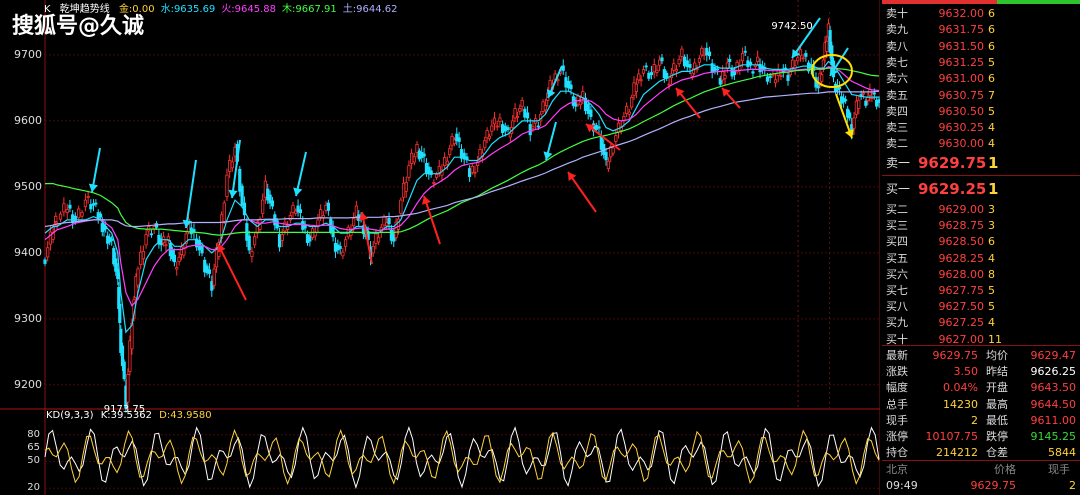  What do you see at coordinates (897, 453) in the screenshot?
I see `stat-label: 持仓` at bounding box center [897, 453].